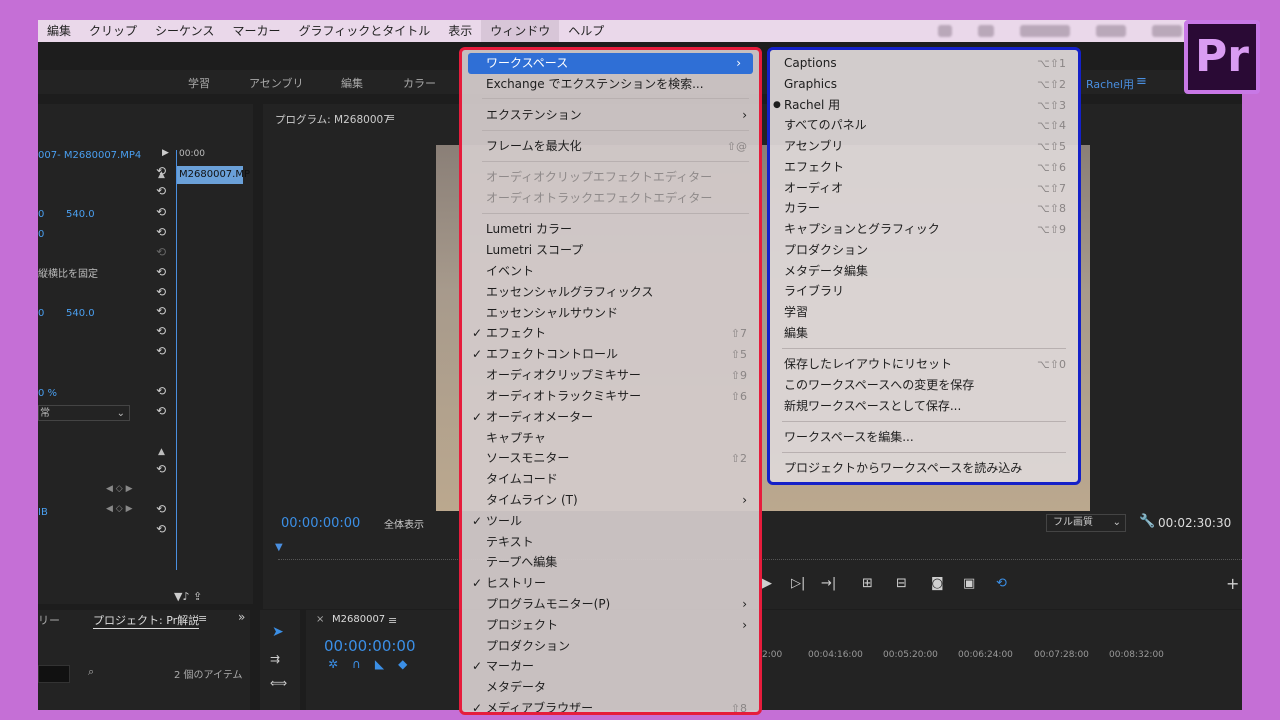 This screenshot has width=1280, height=720. I want to click on workspace-menu-icon: ≡, so click(1141, 81).